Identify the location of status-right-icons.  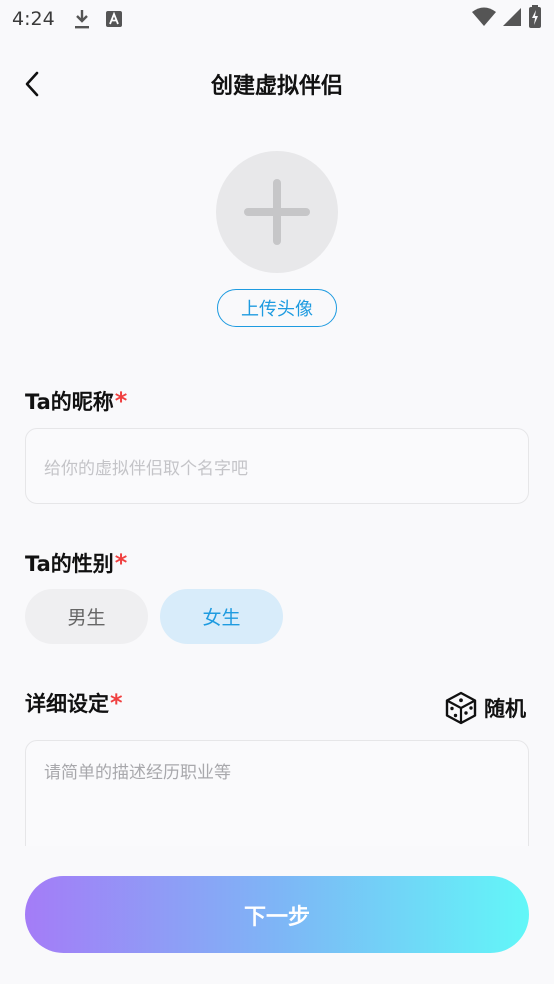
(507, 19).